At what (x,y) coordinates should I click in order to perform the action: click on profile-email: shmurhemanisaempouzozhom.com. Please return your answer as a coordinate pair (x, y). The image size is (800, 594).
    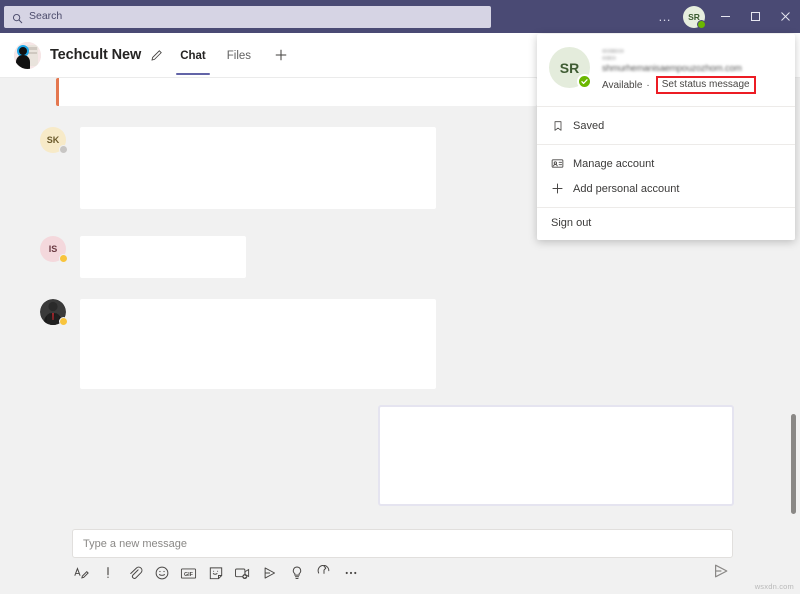
    Looking at the image, I should click on (672, 68).